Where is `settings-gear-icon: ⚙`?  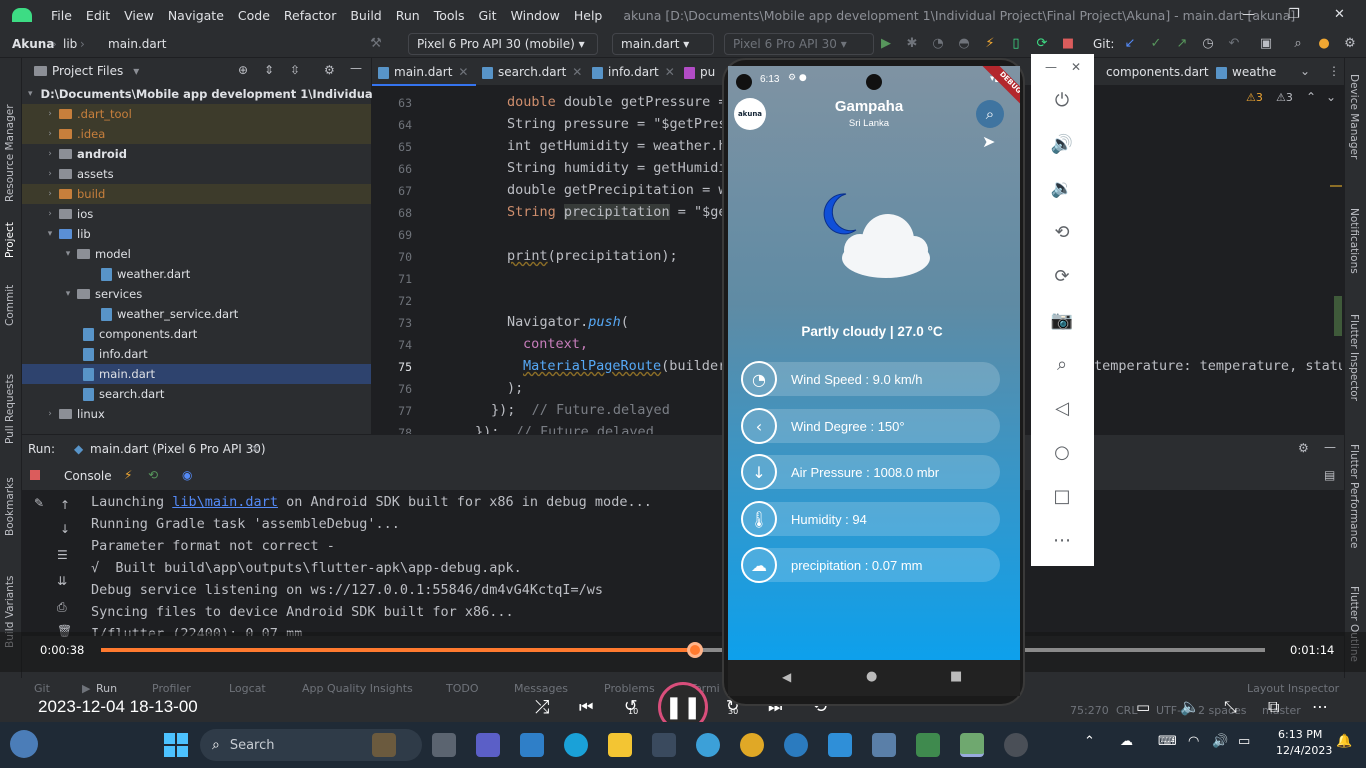 settings-gear-icon: ⚙ is located at coordinates (1350, 44).